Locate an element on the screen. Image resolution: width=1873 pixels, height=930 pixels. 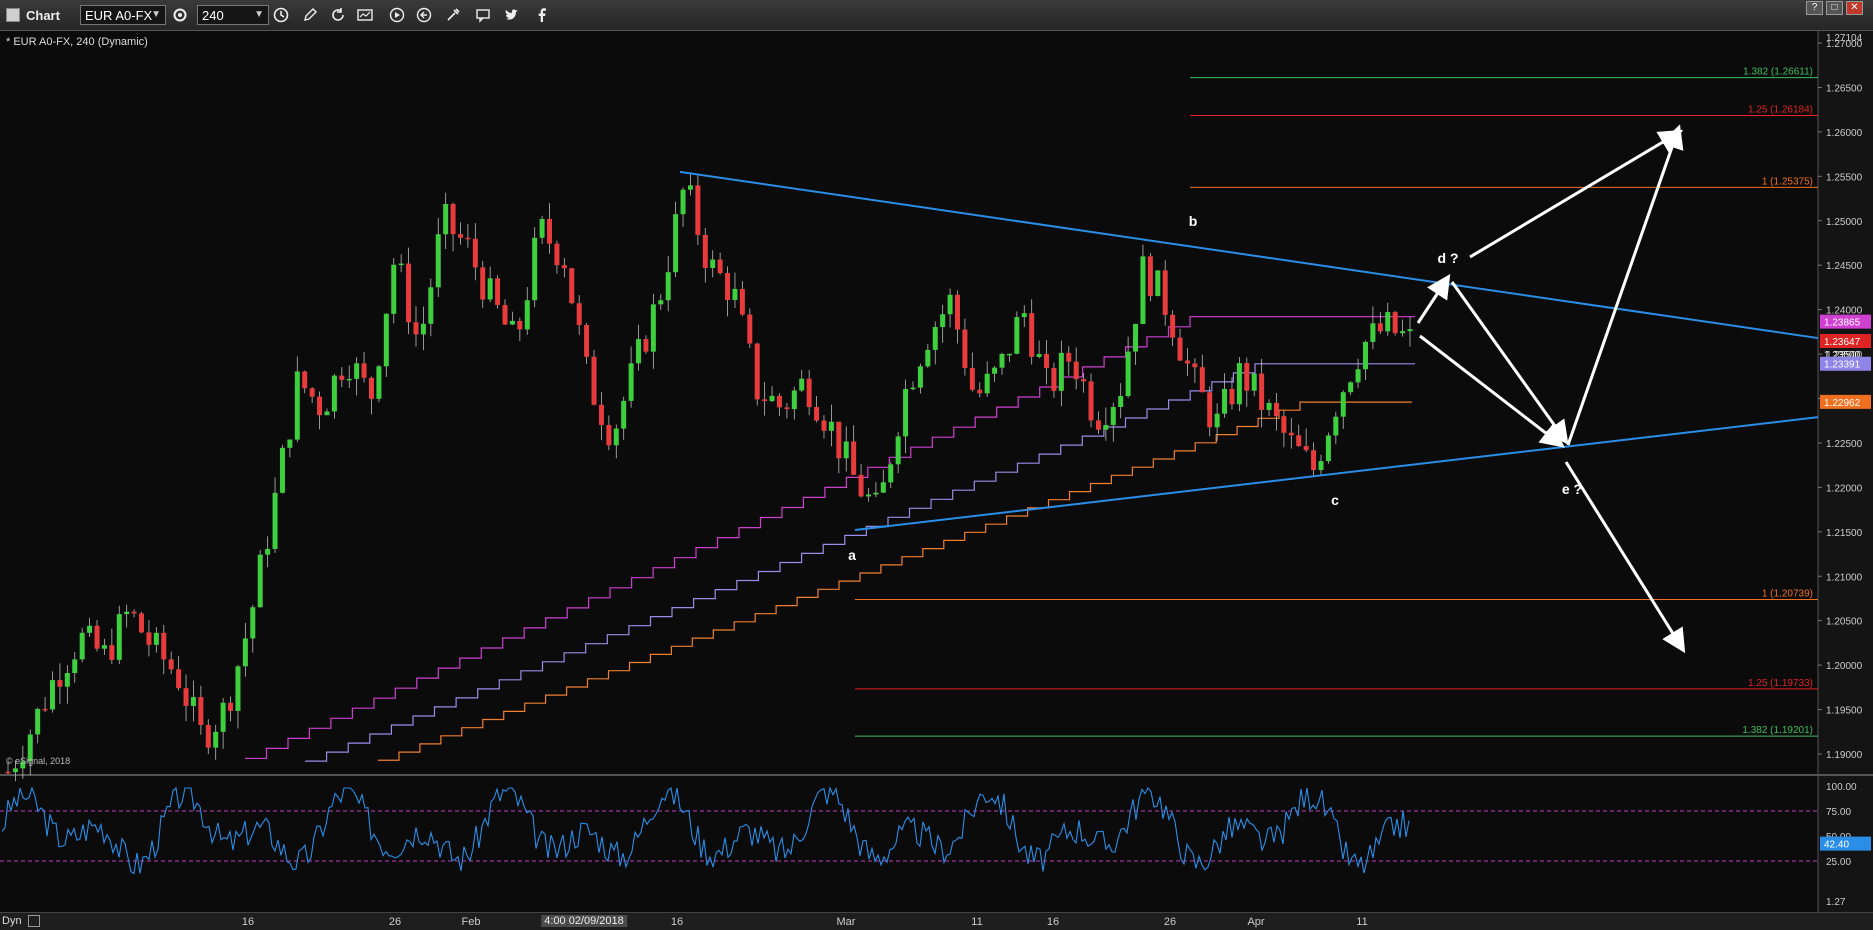
chart-header: * EUR A0-FX, 240 (Dynamic) is located at coordinates (77, 42).